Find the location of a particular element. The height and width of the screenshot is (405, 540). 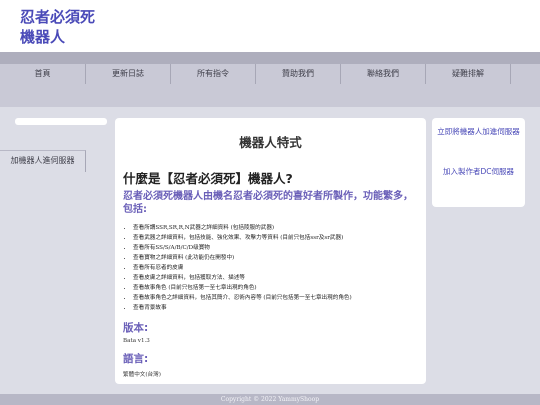

list-item: 查看所有忍者的皮膚 is located at coordinates (283, 268).